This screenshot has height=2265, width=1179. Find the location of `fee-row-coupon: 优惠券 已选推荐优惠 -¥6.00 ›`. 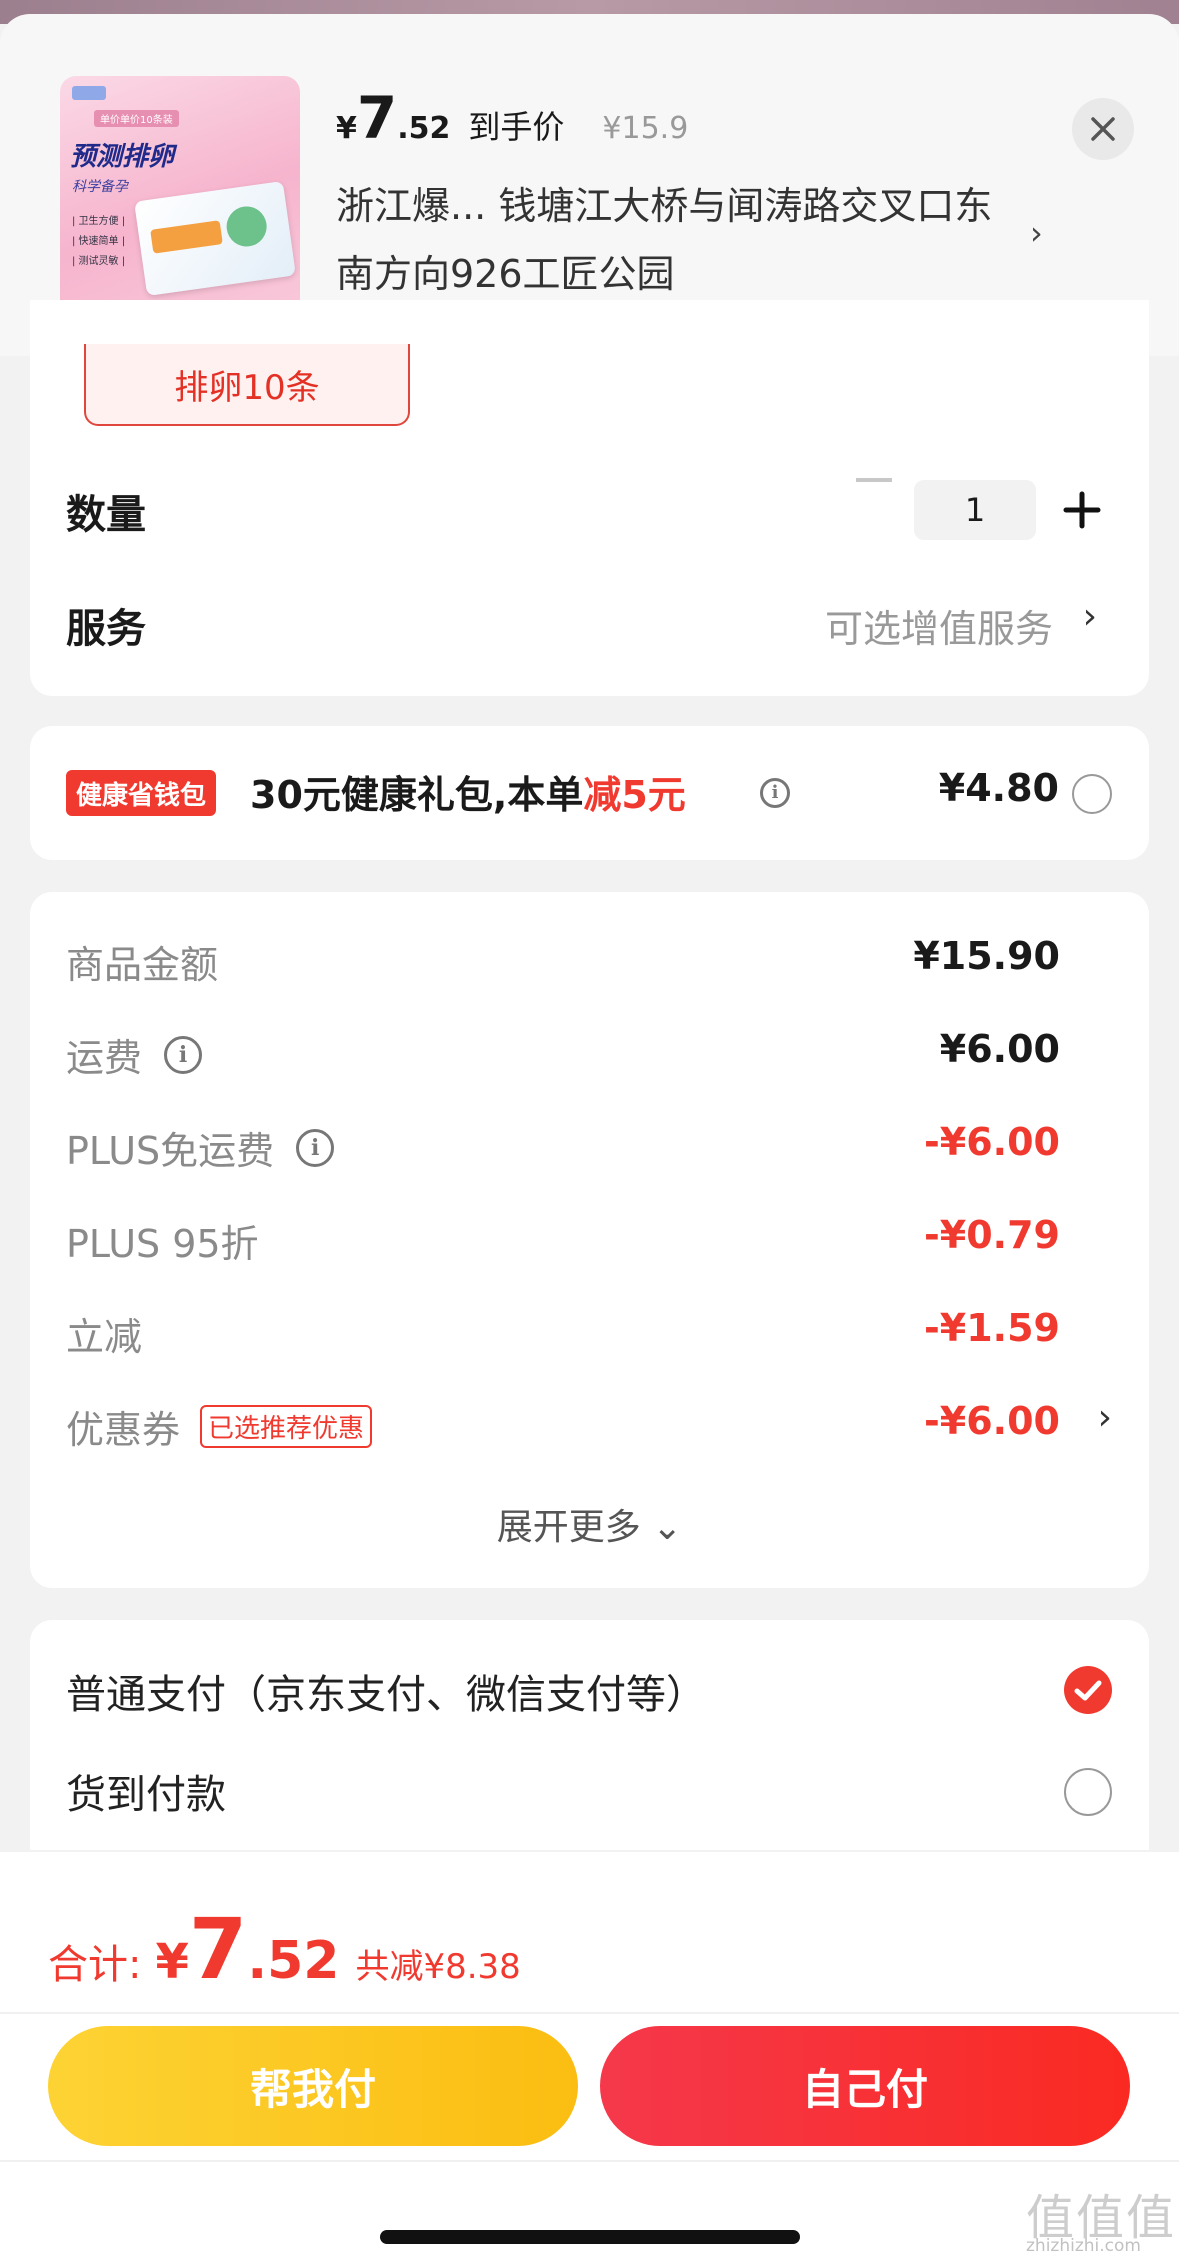

fee-row-coupon: 优惠券 已选推荐优惠 -¥6.00 › is located at coordinates (589, 1423).